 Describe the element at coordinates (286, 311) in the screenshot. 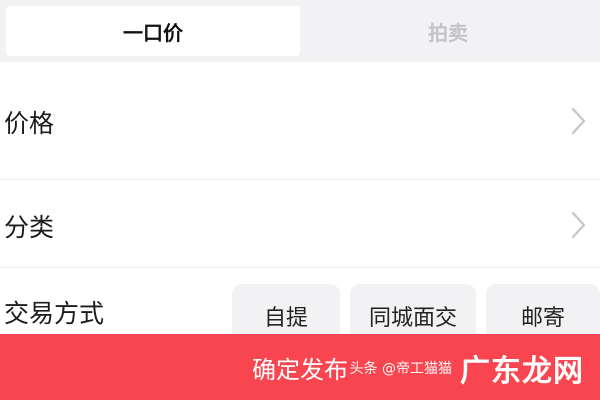

I see `trade-option-self-pickup: 自提` at that location.